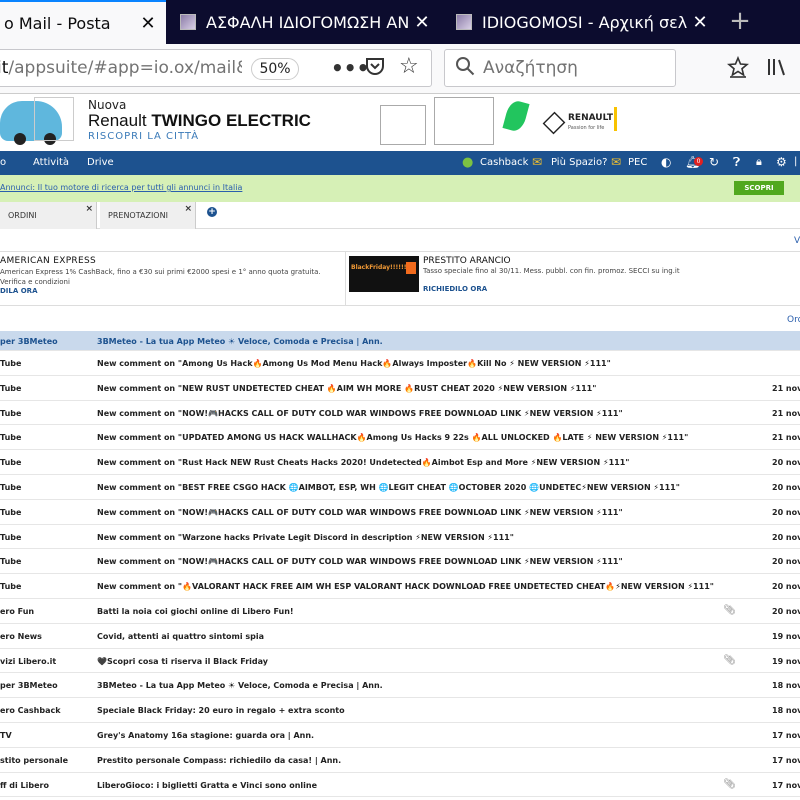  I want to click on ad-card-title: PRESTITO ARANCIO, so click(467, 261).